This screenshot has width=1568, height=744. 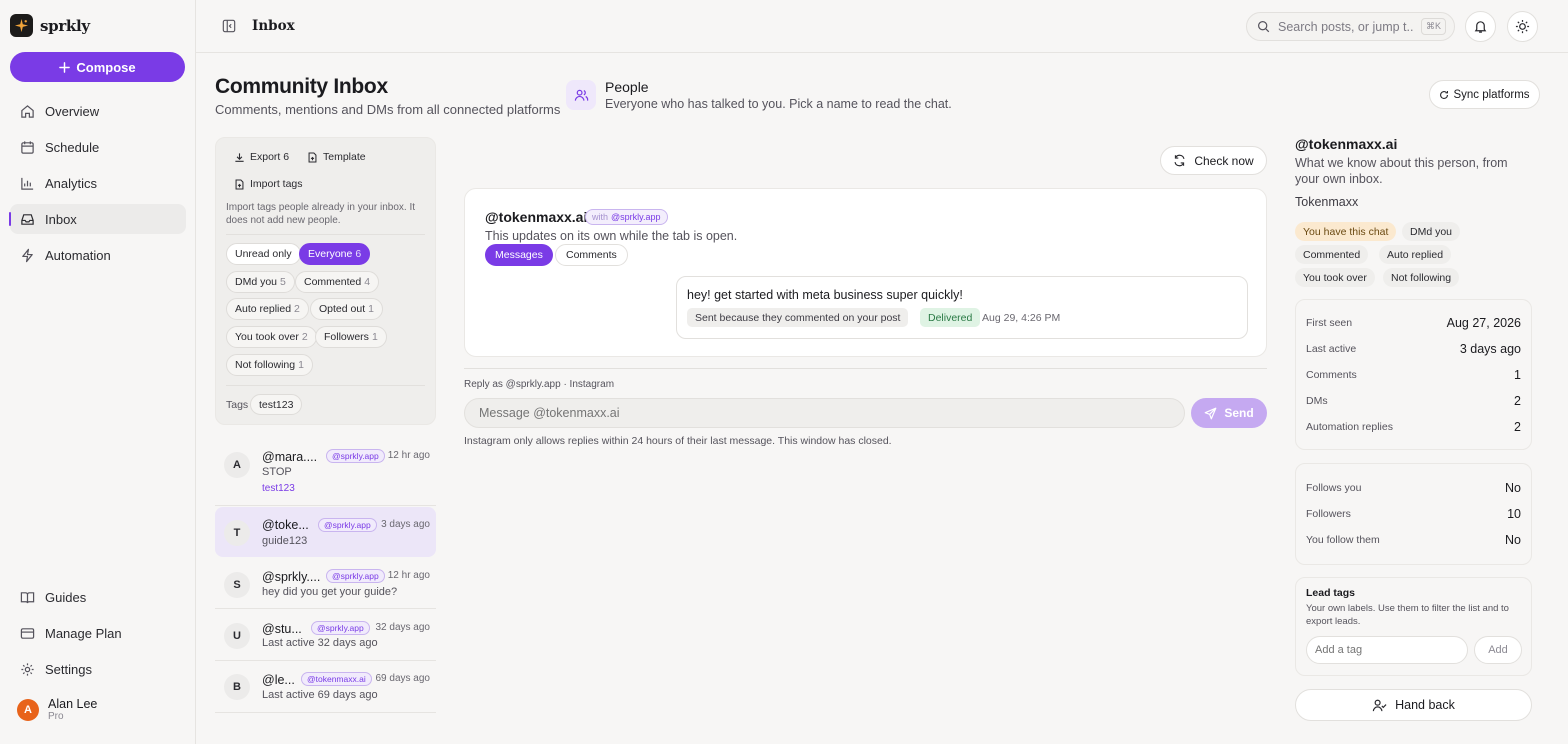 What do you see at coordinates (1213, 160) in the screenshot?
I see `check-now-button: Check now` at bounding box center [1213, 160].